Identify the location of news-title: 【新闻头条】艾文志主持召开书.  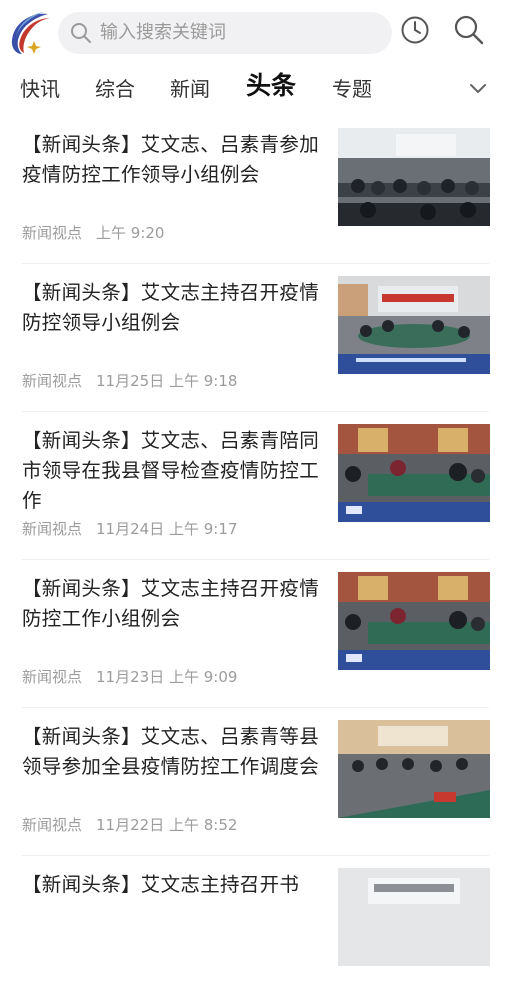
(177, 885).